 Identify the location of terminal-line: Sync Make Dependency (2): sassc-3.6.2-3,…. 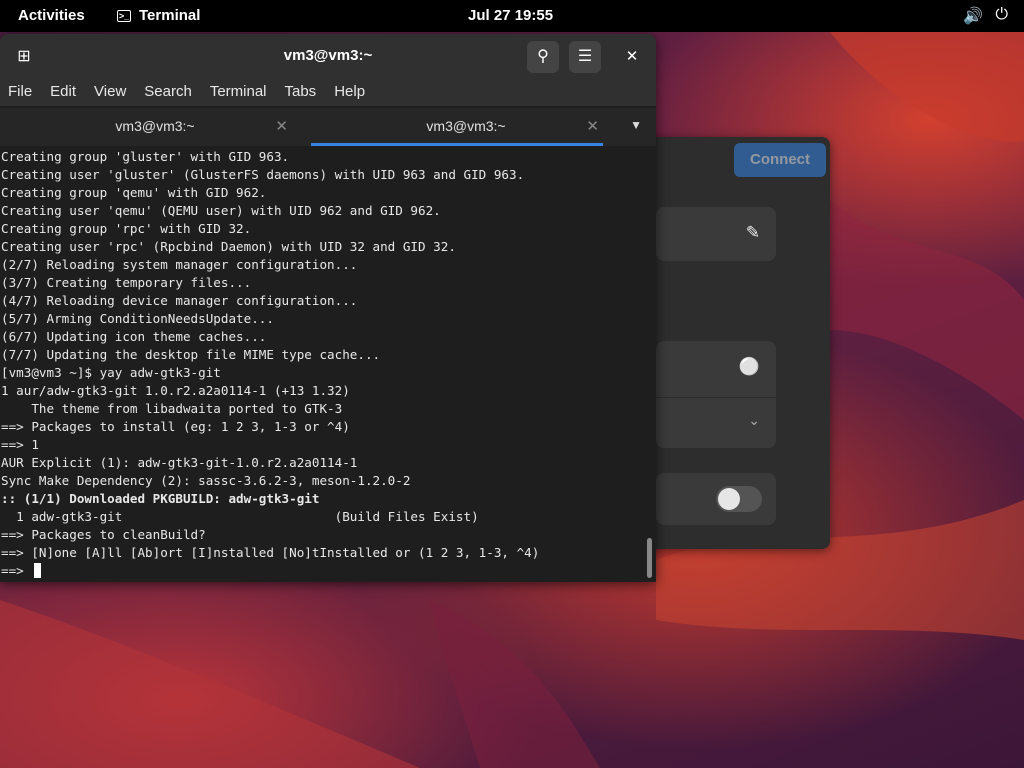
(206, 480).